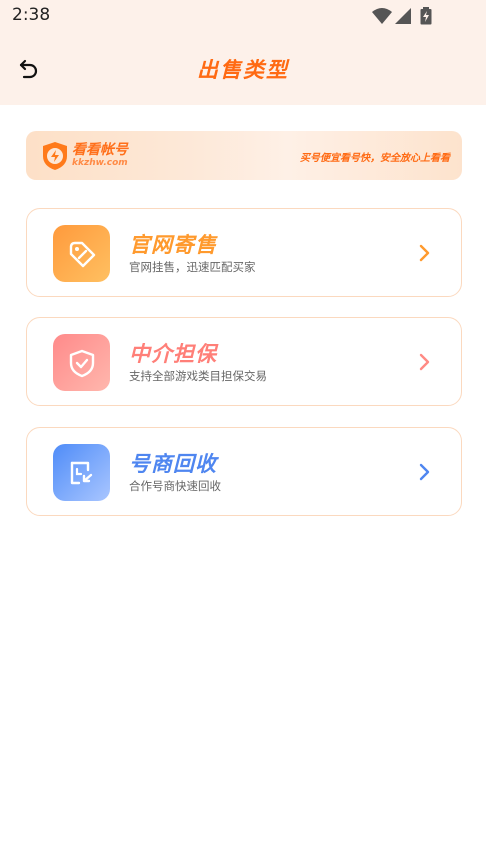 The height and width of the screenshot is (864, 486). What do you see at coordinates (198, 376) in the screenshot?
I see `option-desc: 支持全部游戏类目担保交易` at bounding box center [198, 376].